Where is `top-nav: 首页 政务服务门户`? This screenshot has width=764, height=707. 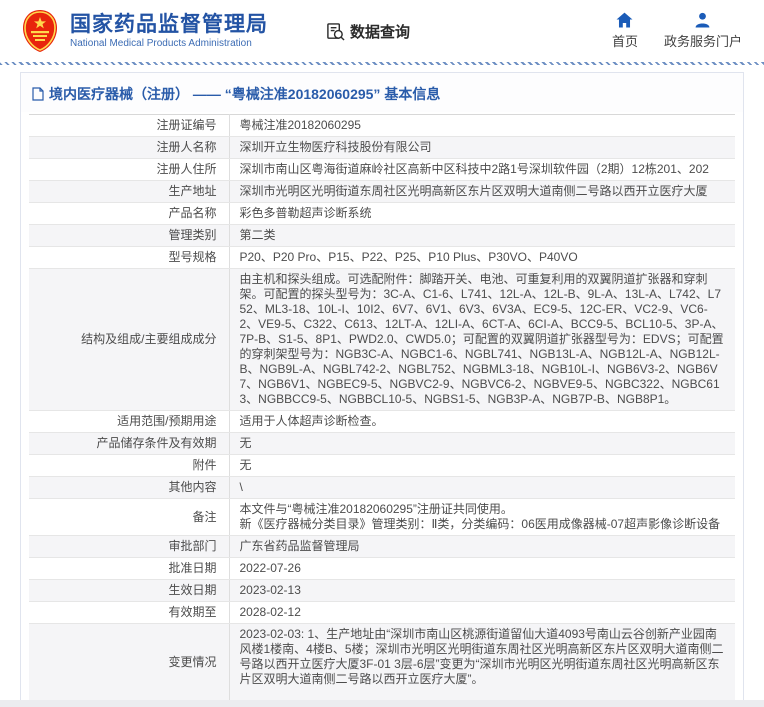
top-nav: 首页 政务服务门户 is located at coordinates (677, 31).